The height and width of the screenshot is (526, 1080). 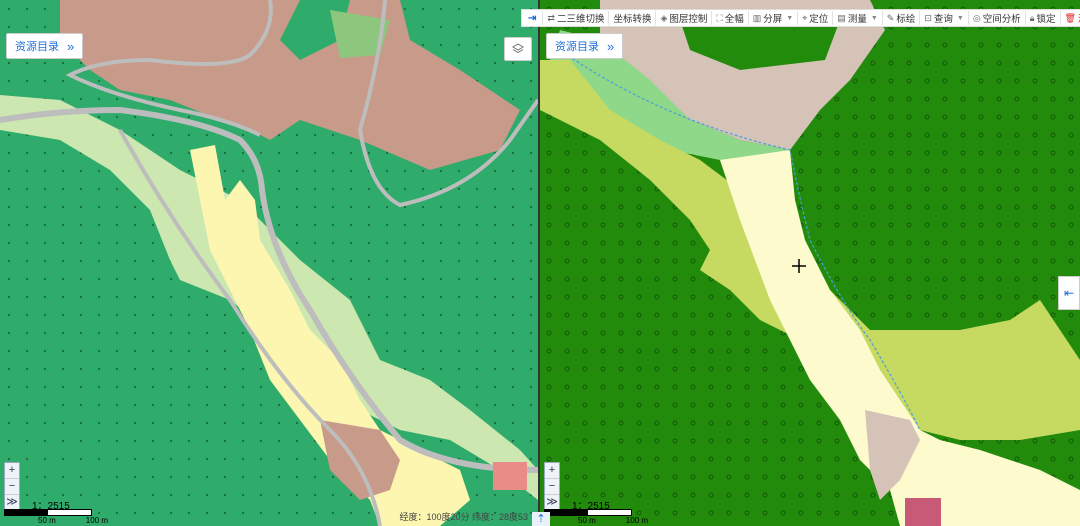 I want to click on clear-button: 🗑︎ 清除, so click(x=1070, y=18).